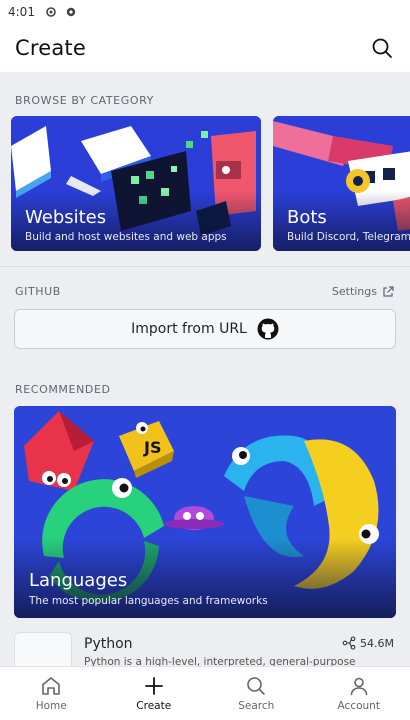 This screenshot has height=720, width=410. I want to click on nav-home: Home, so click(51, 693).